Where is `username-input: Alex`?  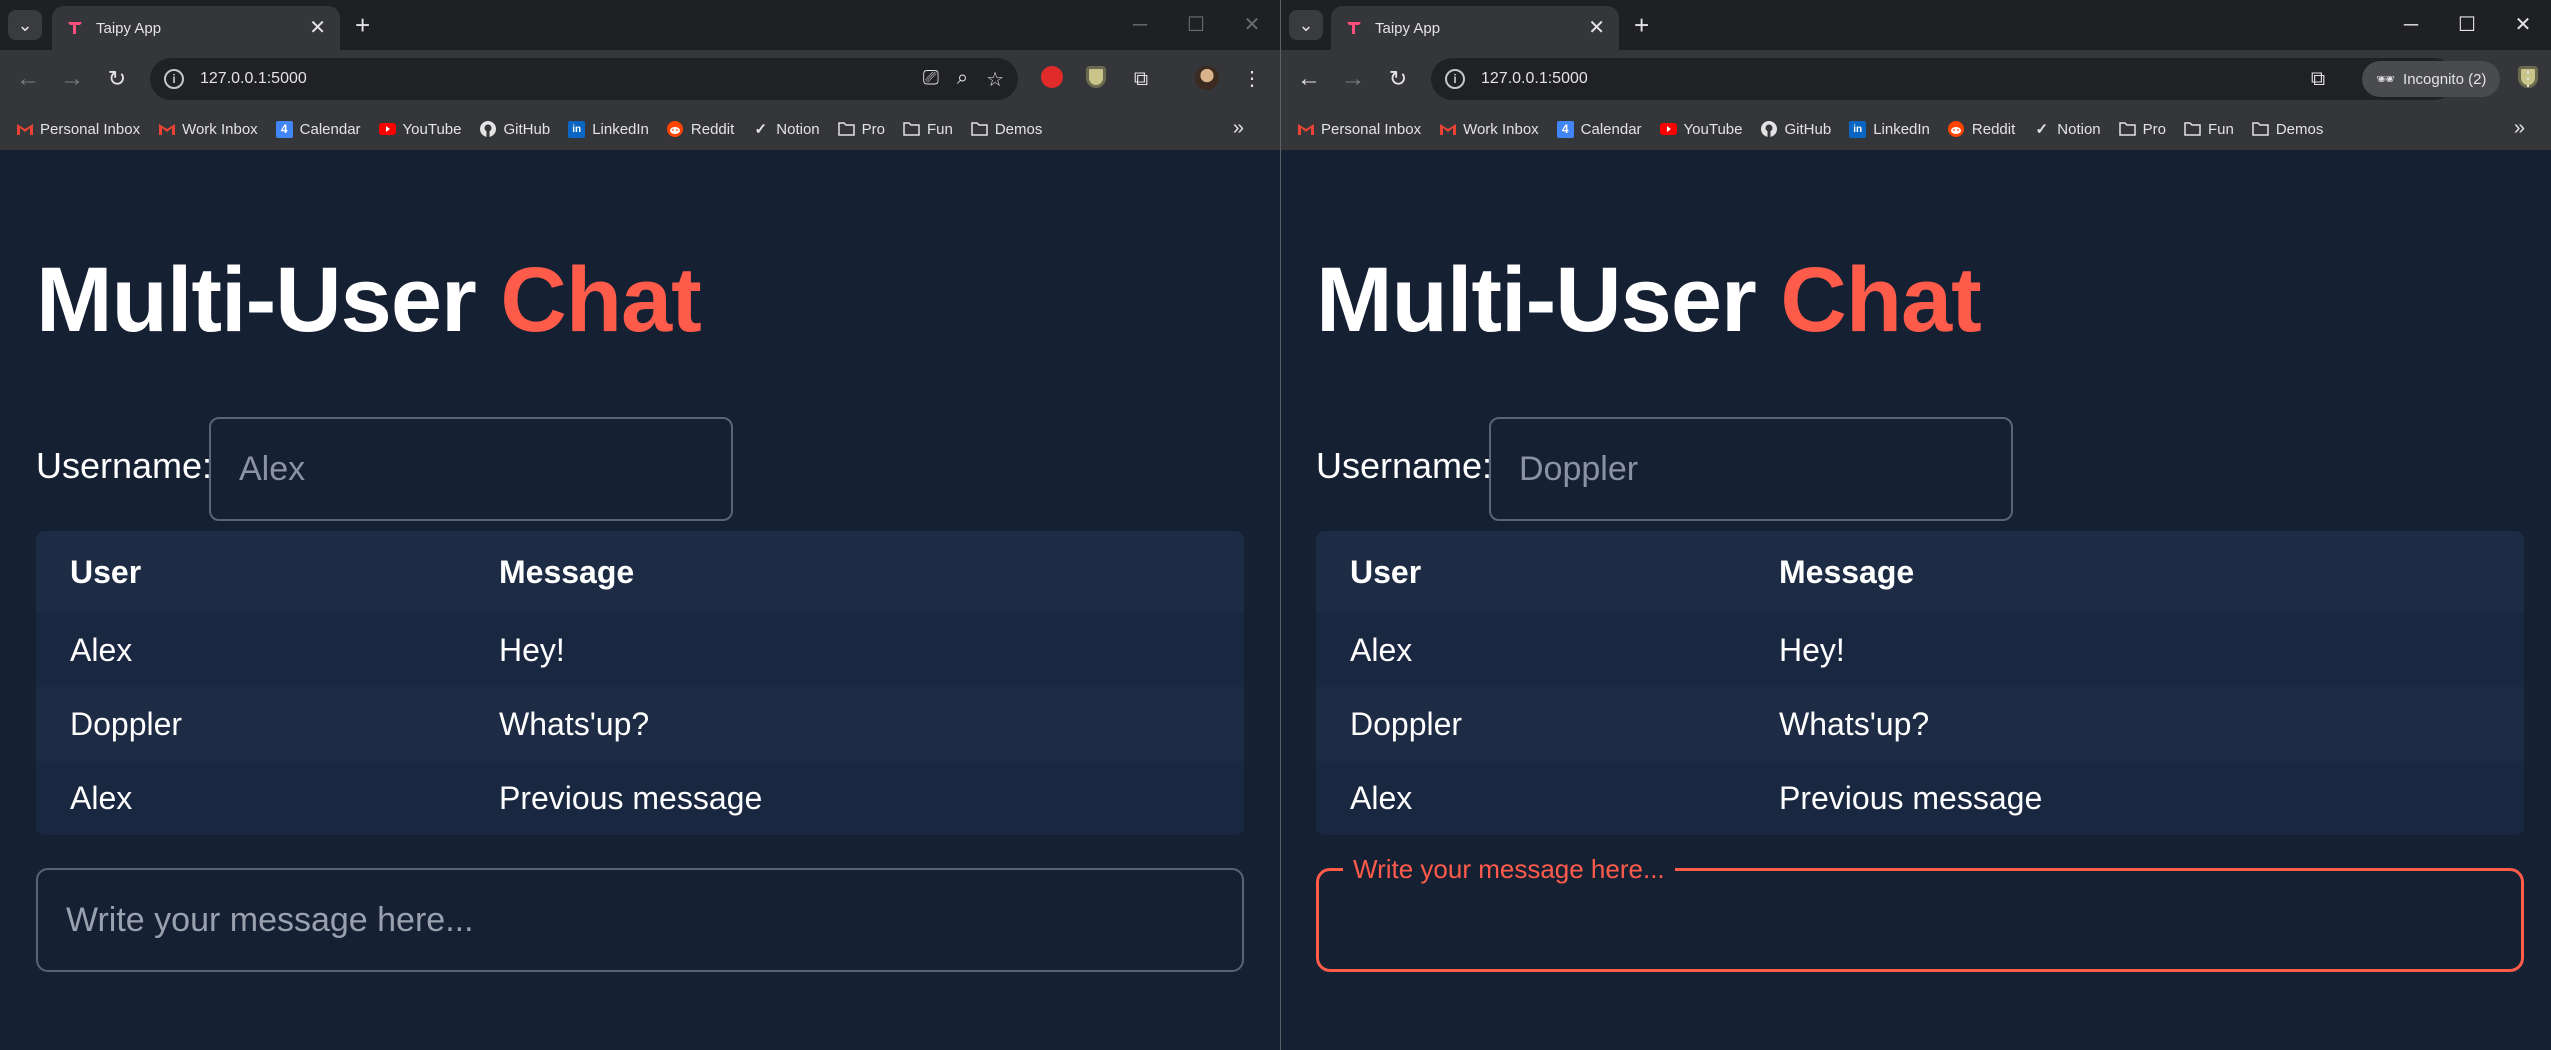 username-input: Alex is located at coordinates (471, 469).